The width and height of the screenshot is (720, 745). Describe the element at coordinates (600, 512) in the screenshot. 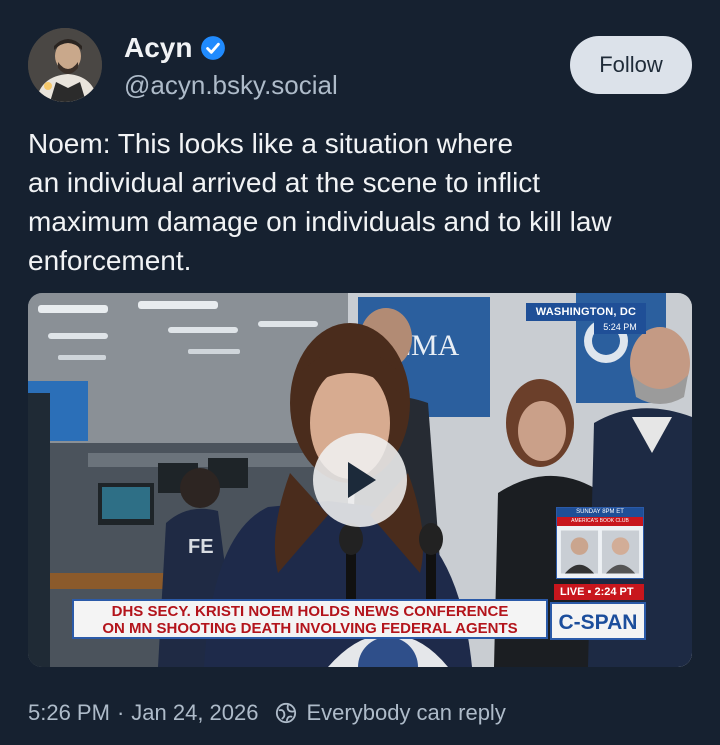

I see `promo-top-text: SUNDAY 8PM ET` at that location.